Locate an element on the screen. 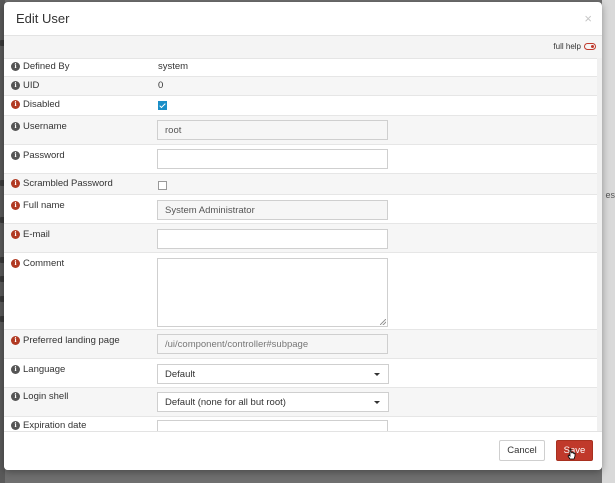 The width and height of the screenshot is (615, 483). cancel-button: Cancel is located at coordinates (522, 450).